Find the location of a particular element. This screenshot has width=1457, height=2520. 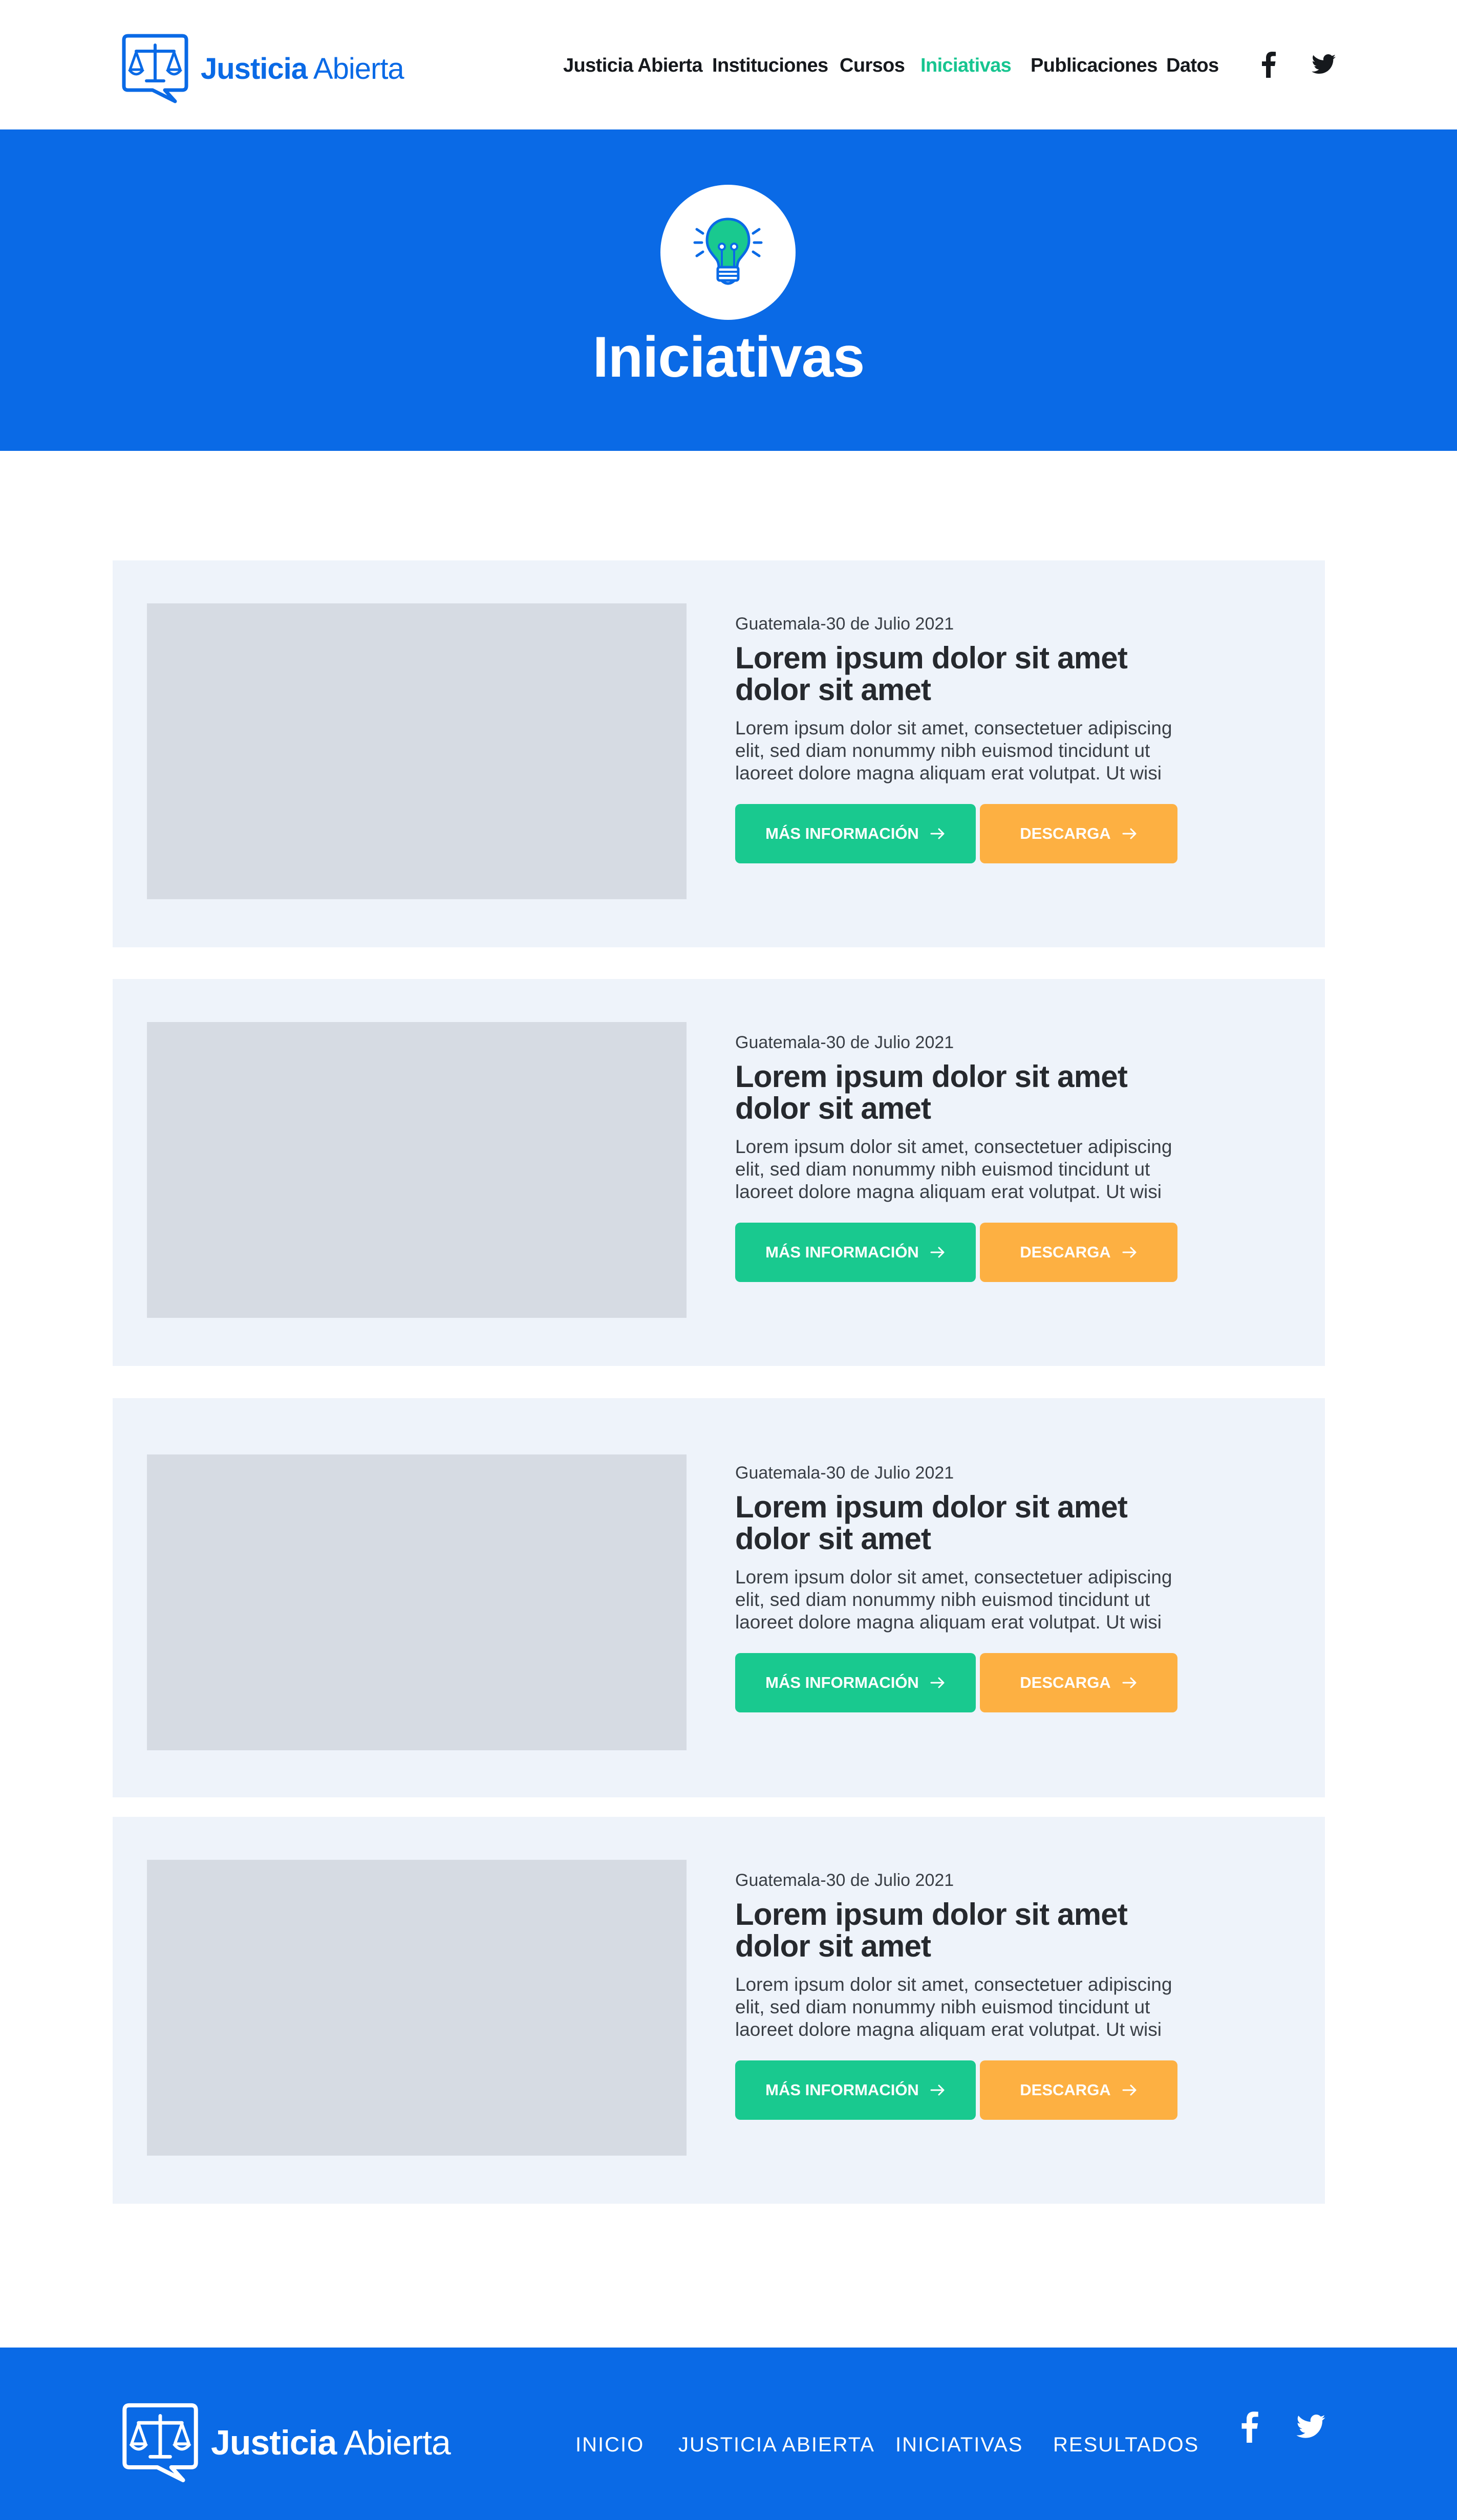

footer-logo: Justicia Abierta is located at coordinates (286, 2443).